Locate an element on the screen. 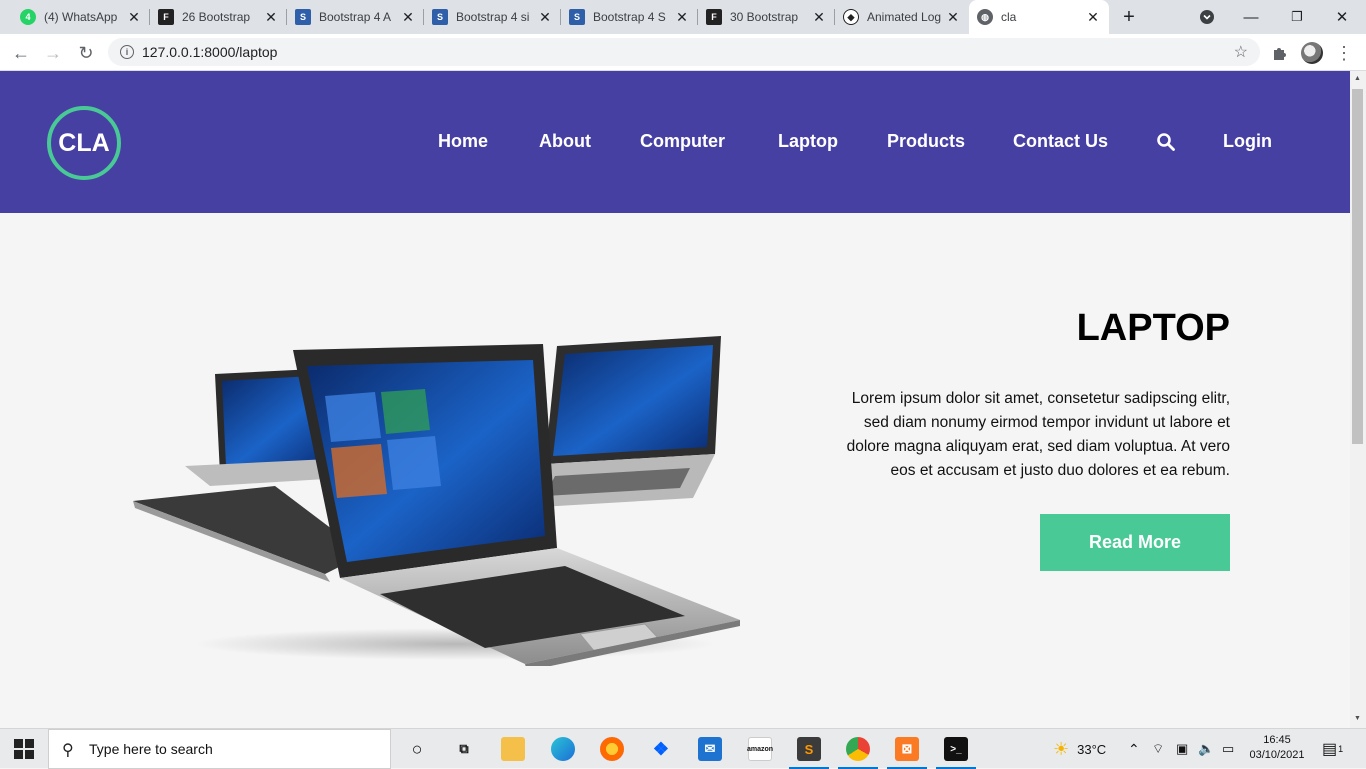 This screenshot has height=769, width=1366. browser-tab: F 30 Bootstrap ✕ is located at coordinates (766, 17).